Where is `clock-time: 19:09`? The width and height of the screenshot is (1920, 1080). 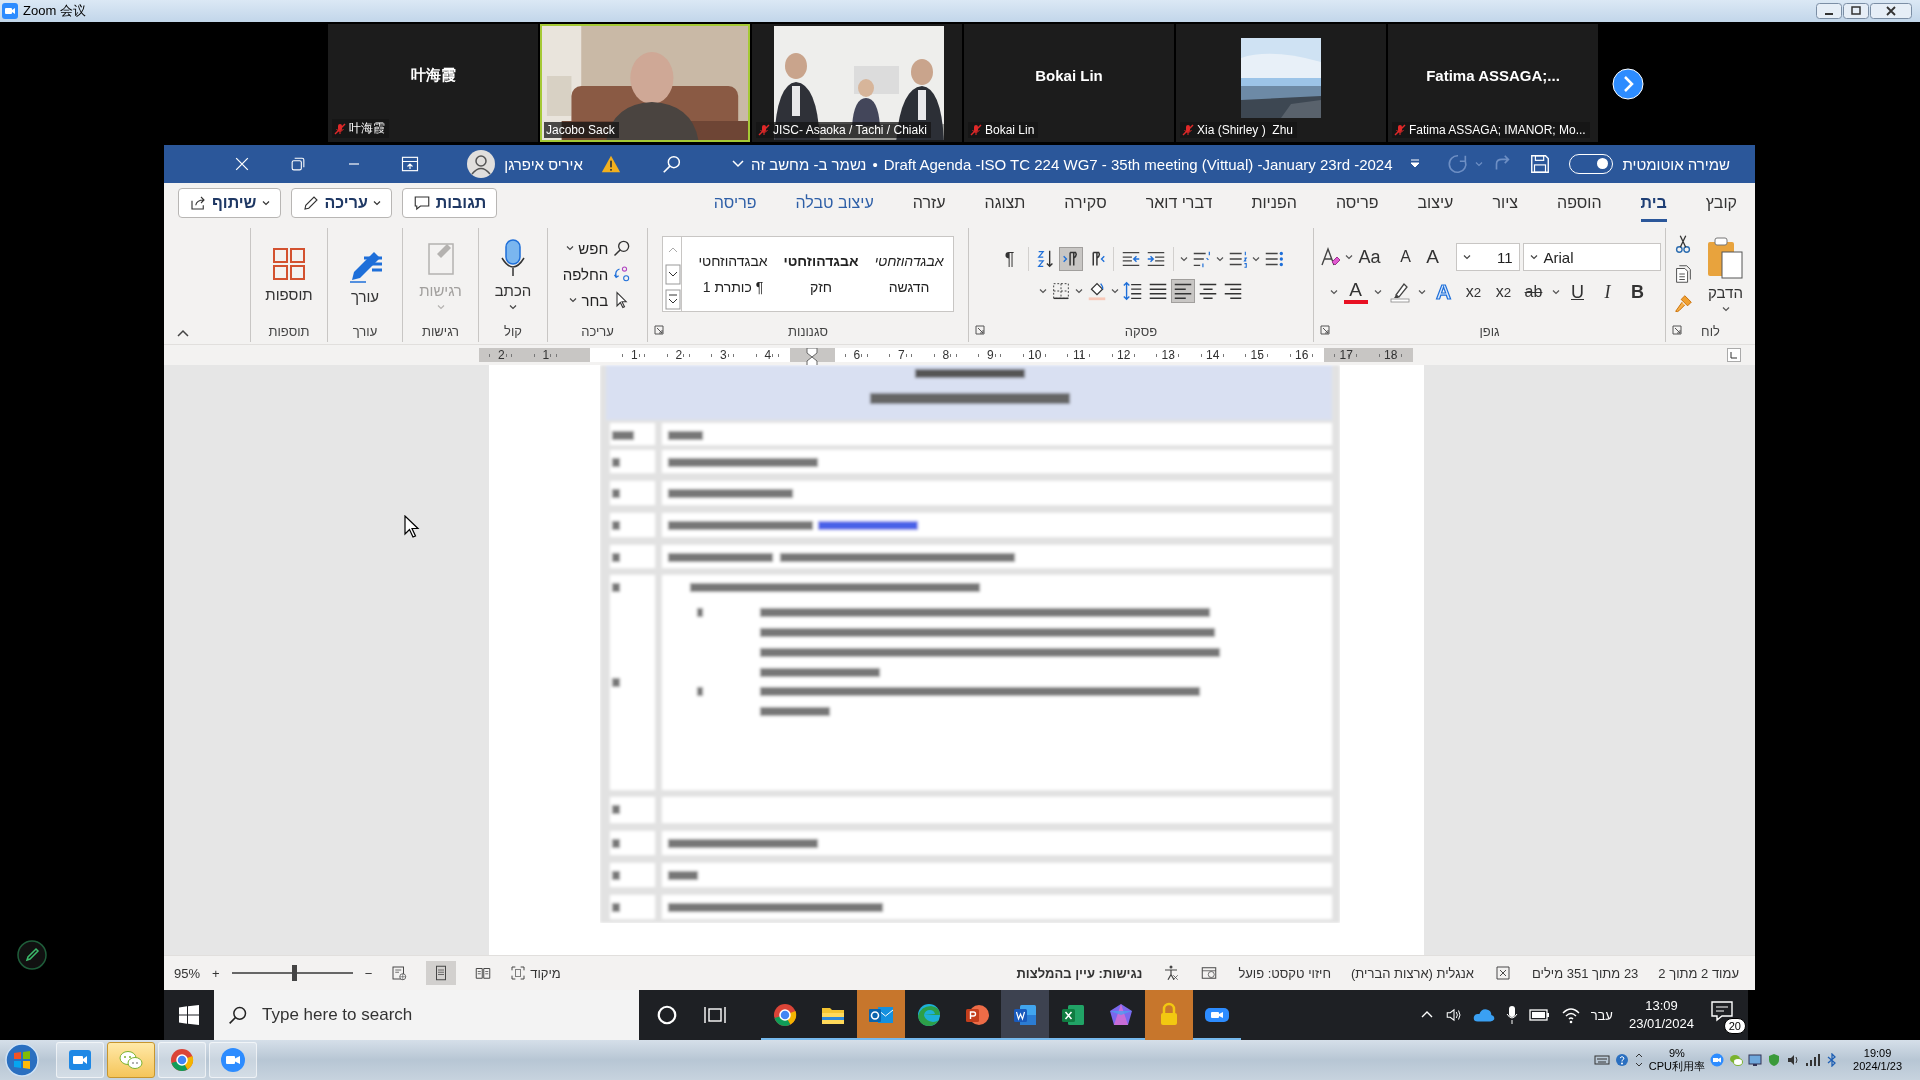 clock-time: 19:09 is located at coordinates (1877, 1053).